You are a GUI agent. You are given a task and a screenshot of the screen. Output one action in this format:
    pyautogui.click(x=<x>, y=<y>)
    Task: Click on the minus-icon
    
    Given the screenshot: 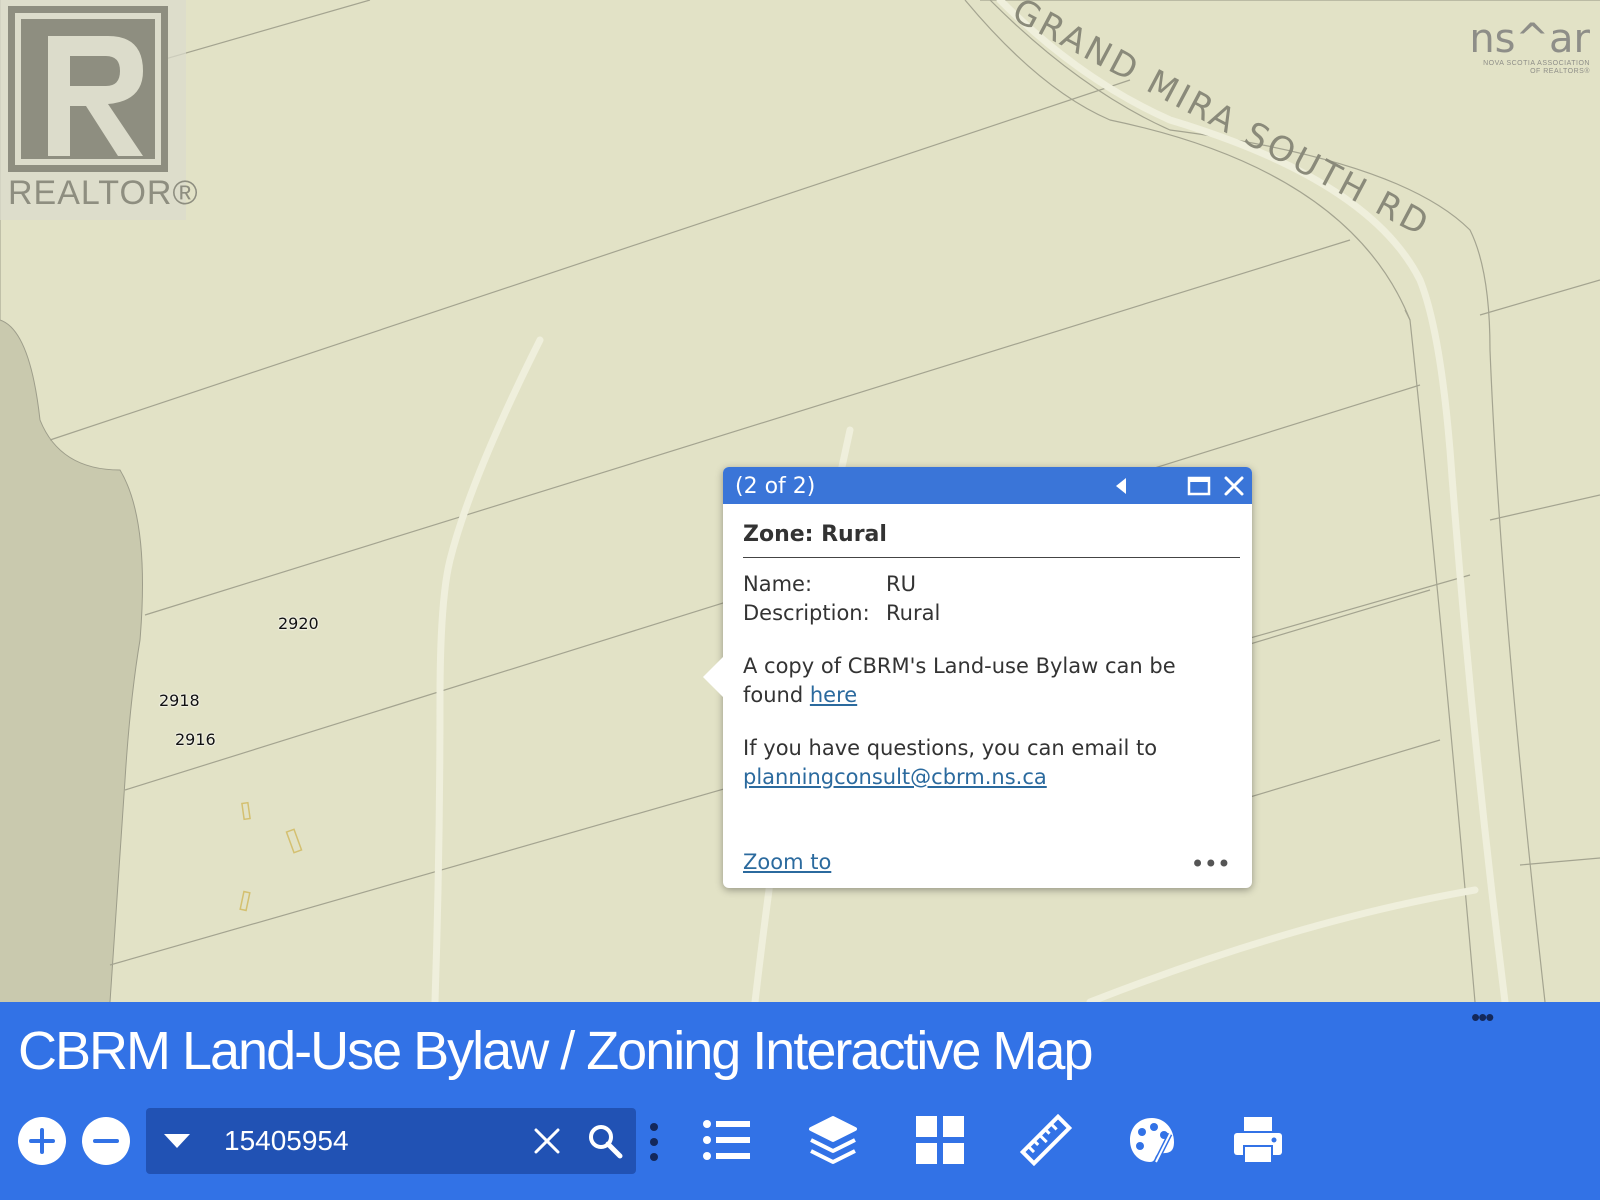 What is the action you would take?
    pyautogui.click(x=106, y=1141)
    